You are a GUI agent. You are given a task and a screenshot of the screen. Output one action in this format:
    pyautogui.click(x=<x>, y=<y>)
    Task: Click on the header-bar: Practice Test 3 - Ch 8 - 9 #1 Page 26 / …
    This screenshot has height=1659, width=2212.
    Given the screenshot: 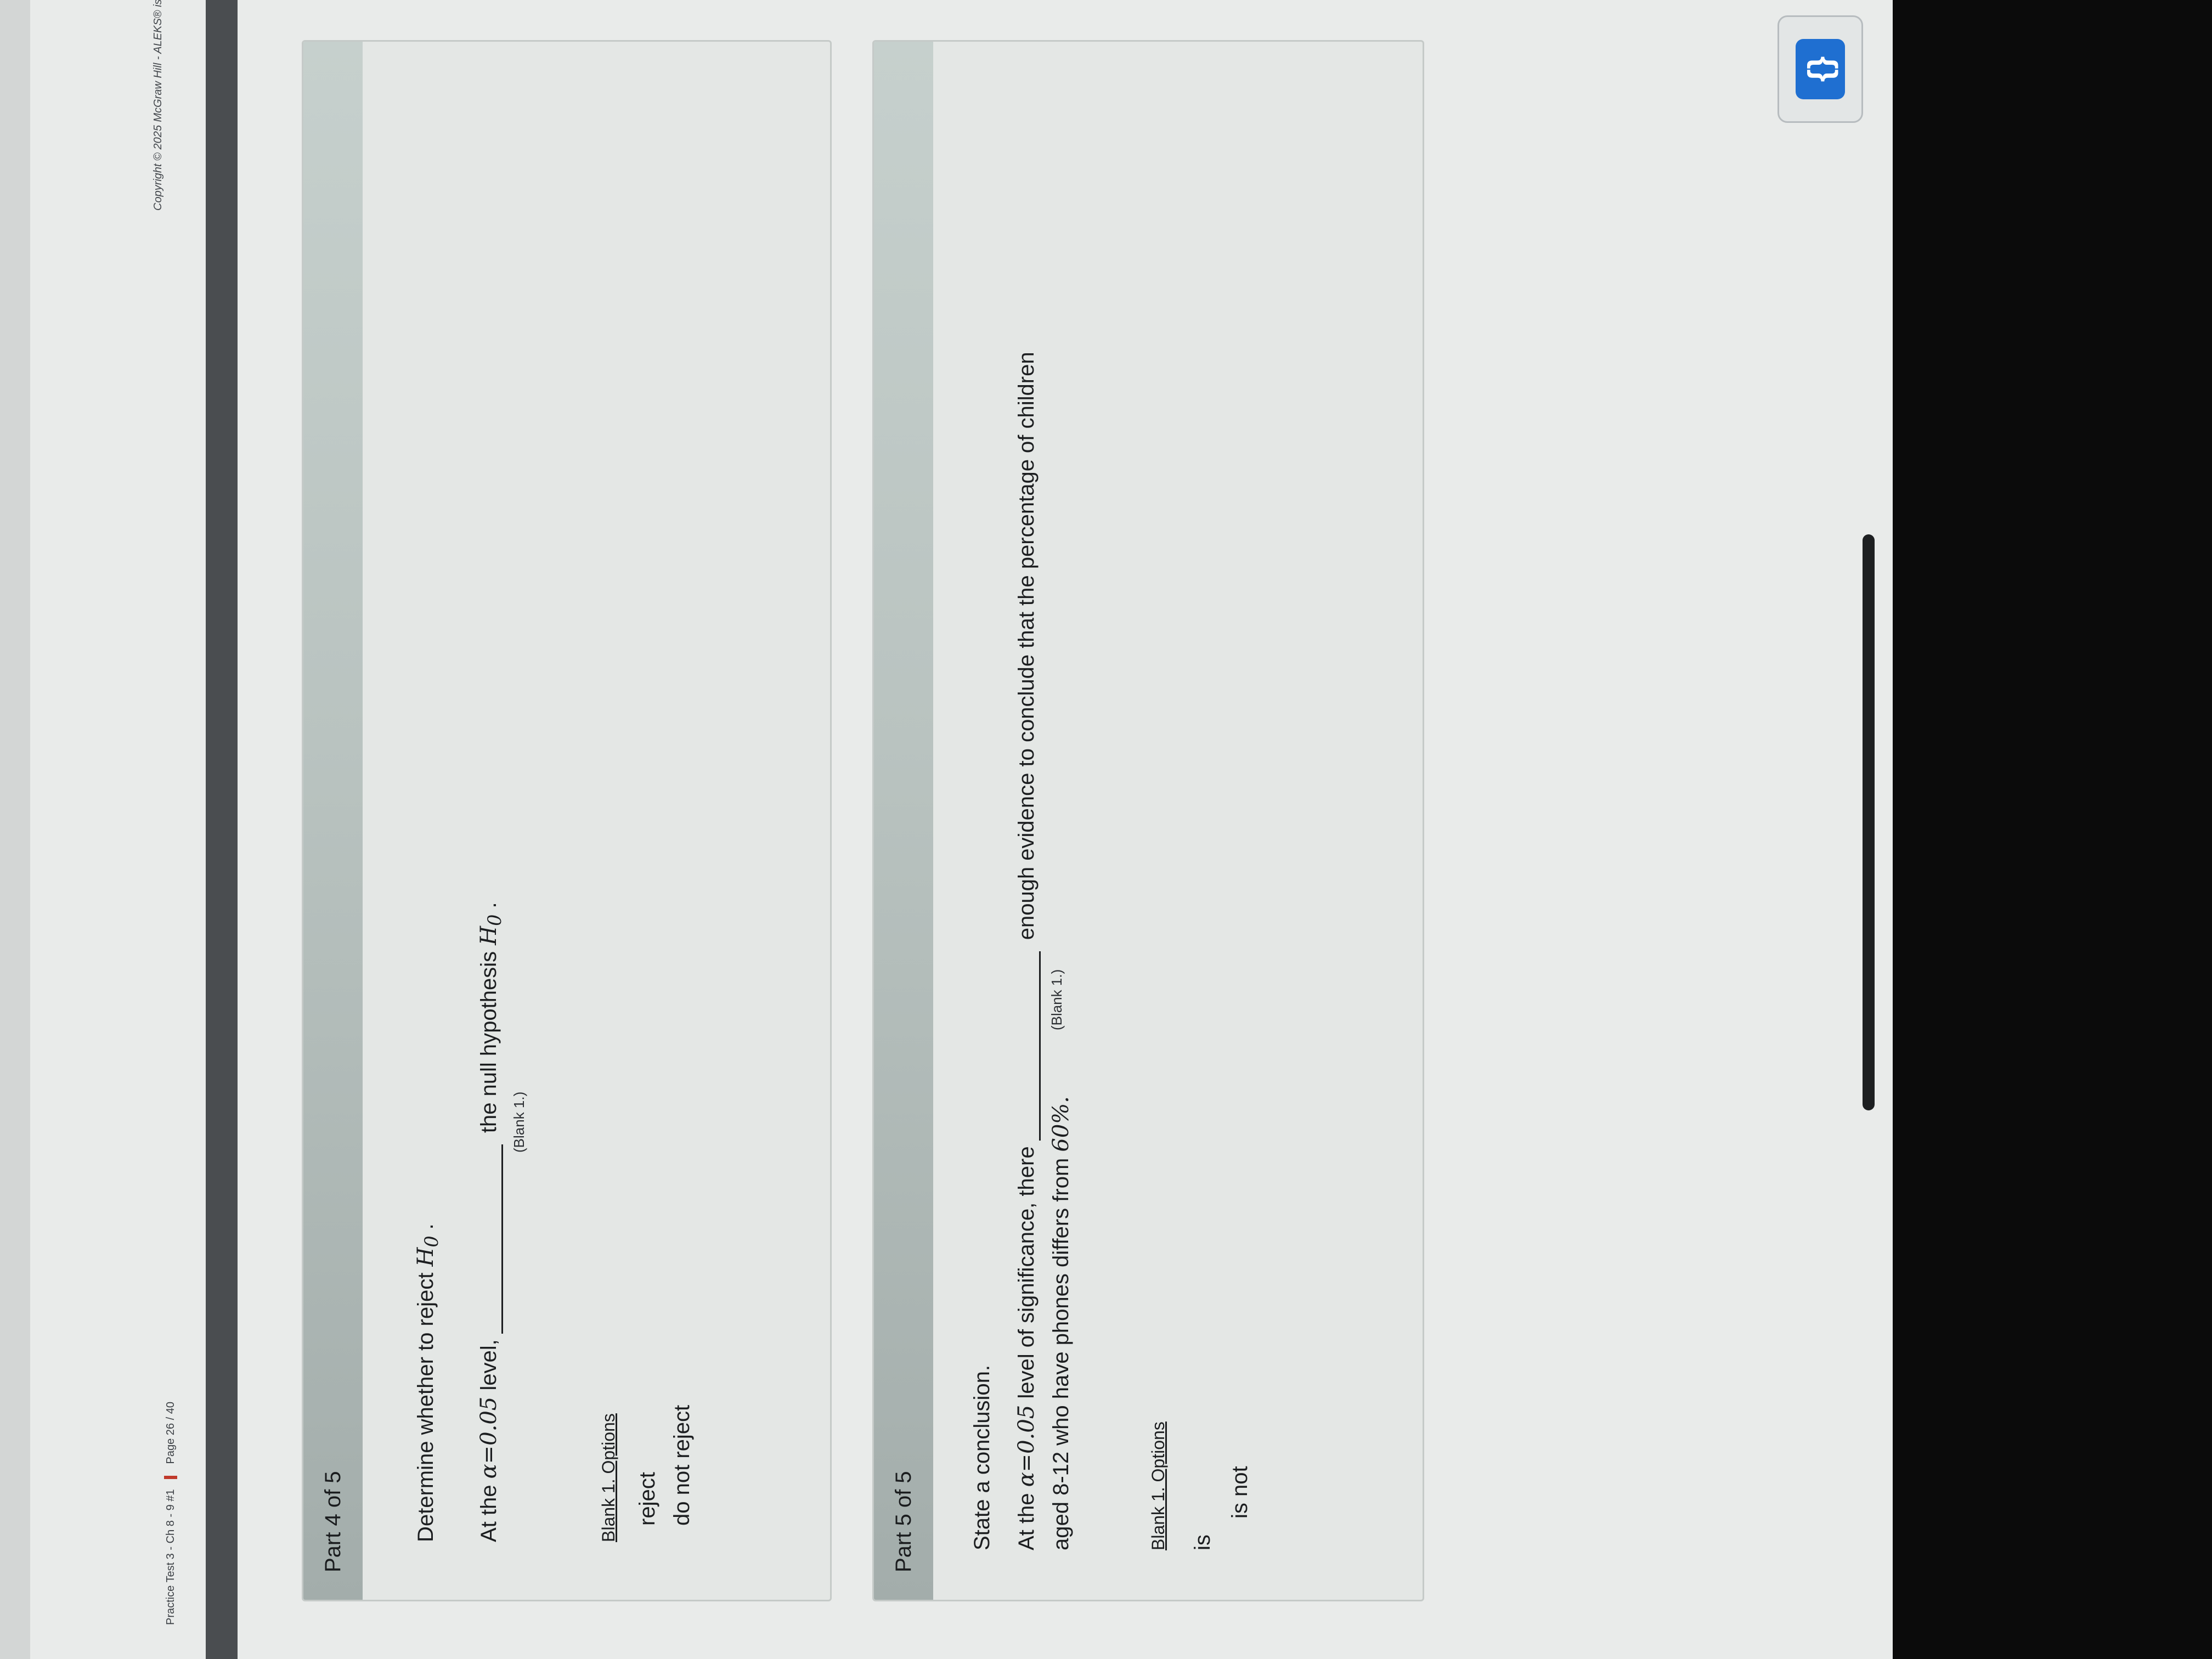 What is the action you would take?
    pyautogui.click(x=173, y=830)
    